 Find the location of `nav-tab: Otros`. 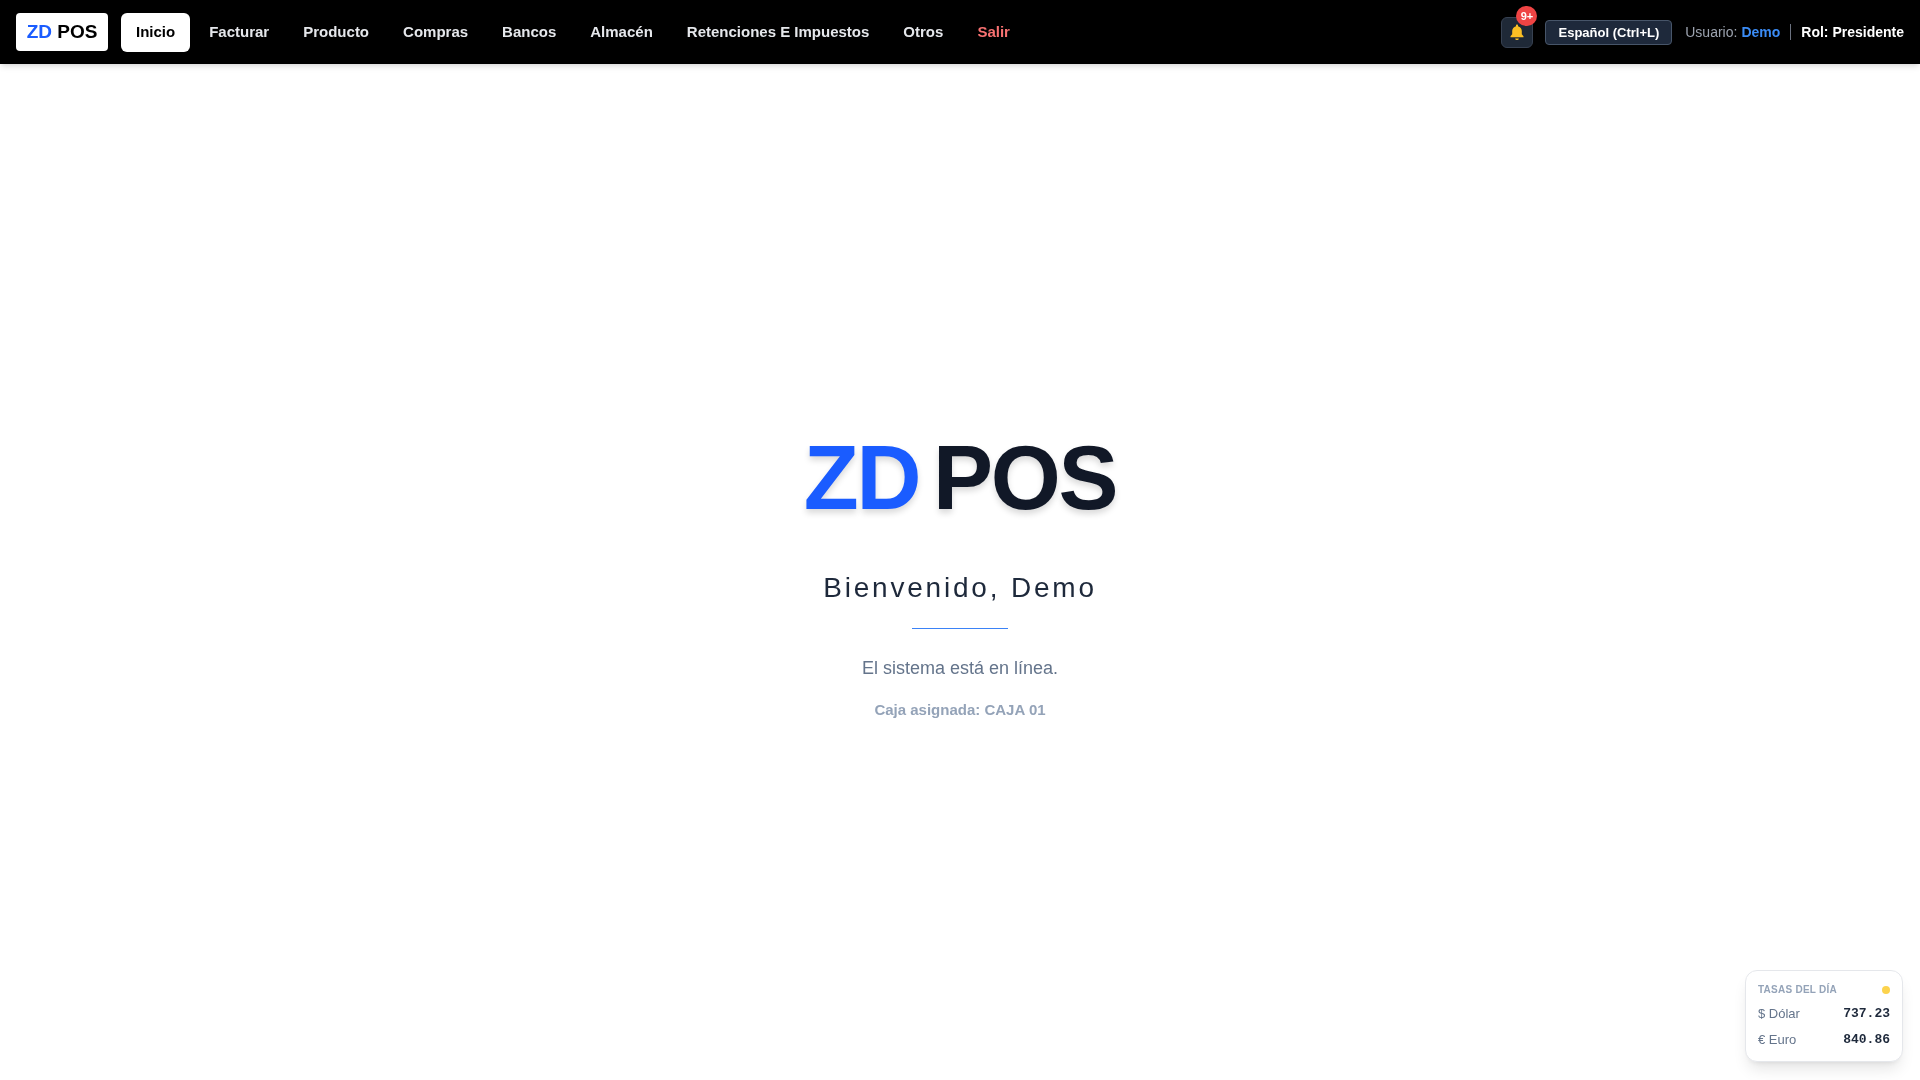

nav-tab: Otros is located at coordinates (923, 32).